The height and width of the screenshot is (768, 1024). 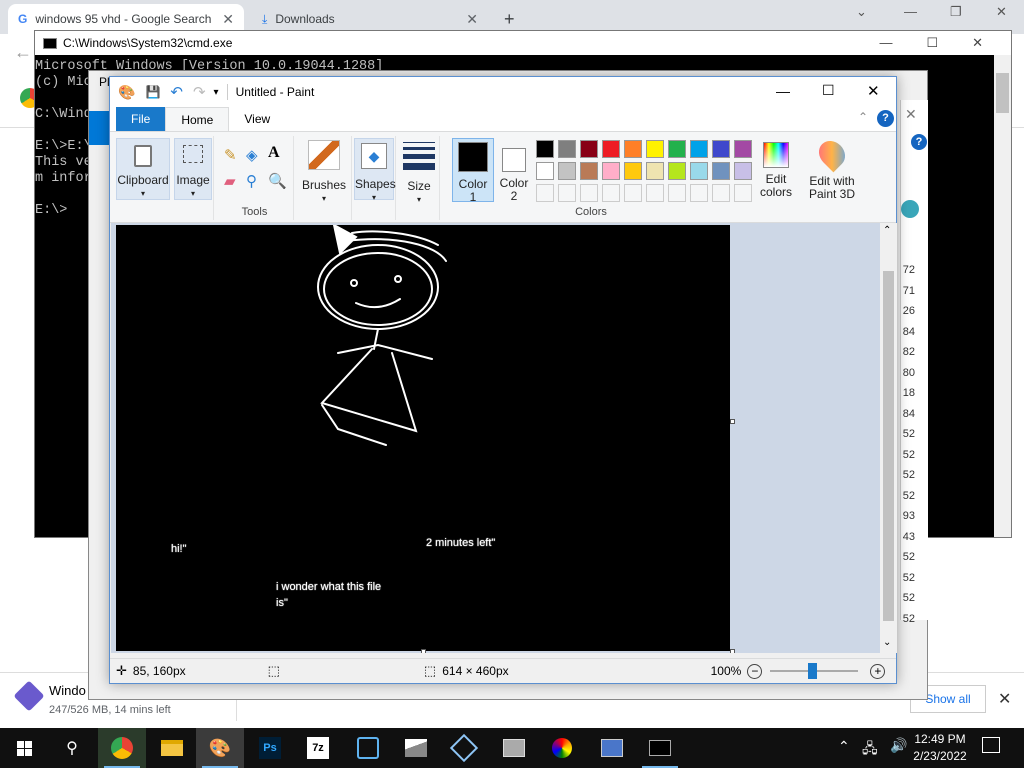 What do you see at coordinates (464, 748) in the screenshot?
I see `taskbar-virtualbox` at bounding box center [464, 748].